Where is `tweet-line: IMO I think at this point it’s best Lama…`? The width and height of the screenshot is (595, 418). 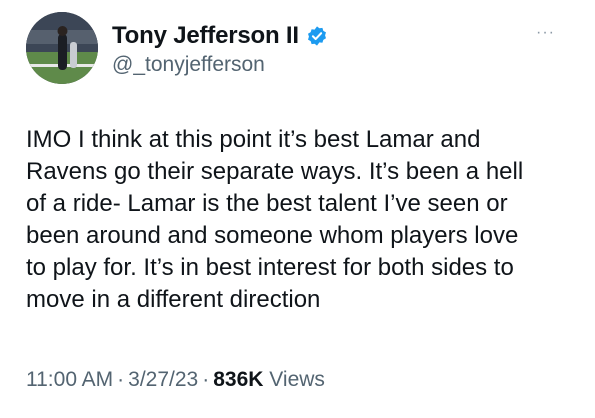
tweet-line: IMO I think at this point it’s best Lama… is located at coordinates (253, 139).